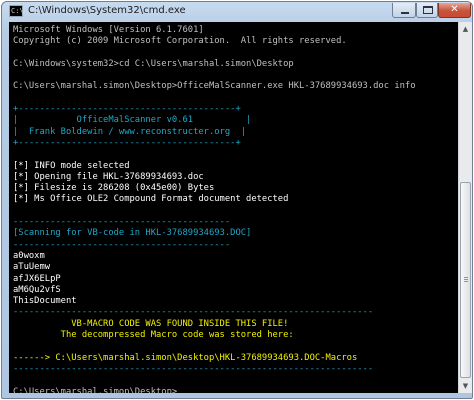 Image resolution: width=474 pixels, height=400 pixels. I want to click on cmd-icon: C:\, so click(16, 11).